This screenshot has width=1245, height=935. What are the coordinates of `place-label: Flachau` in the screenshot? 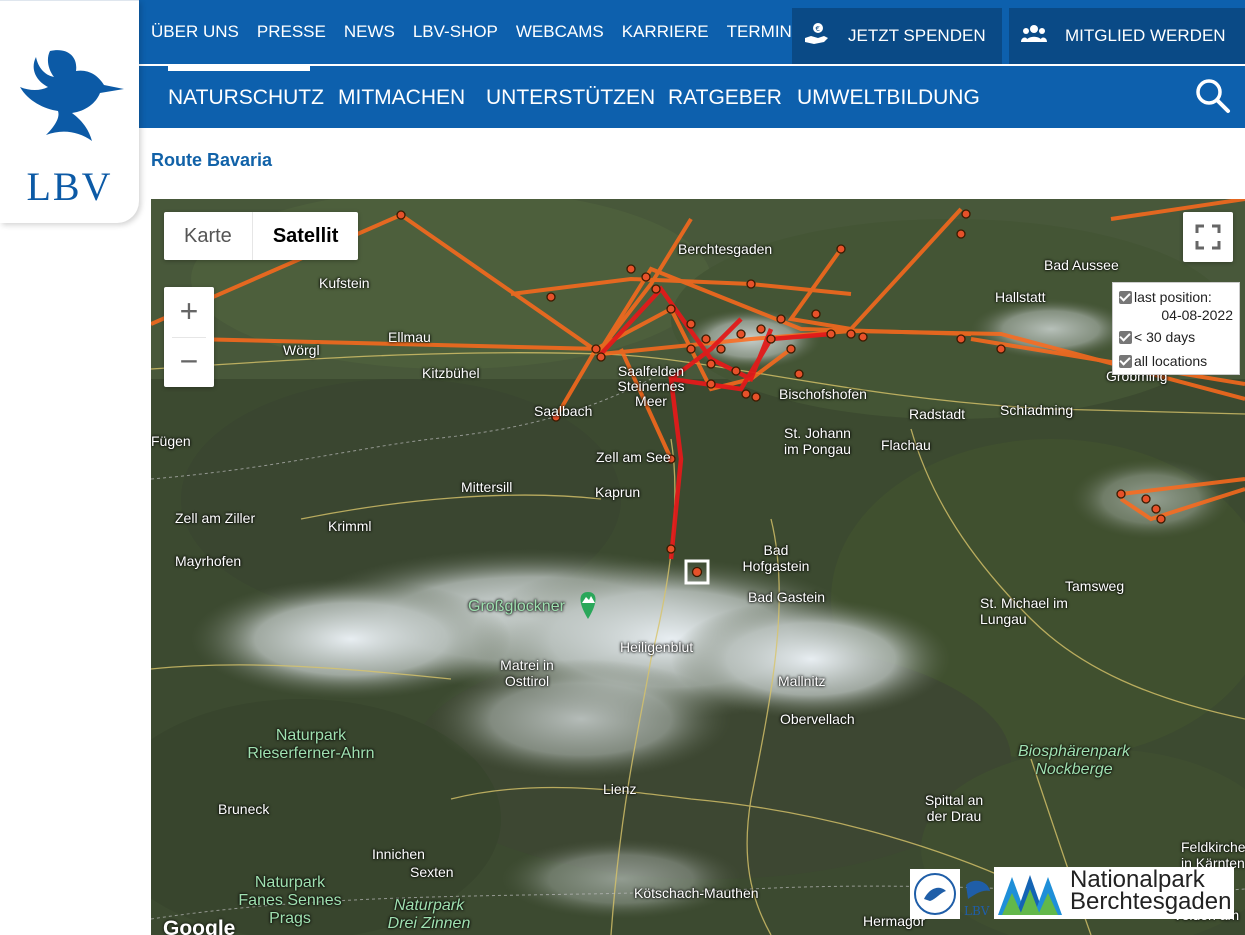 It's located at (906, 445).